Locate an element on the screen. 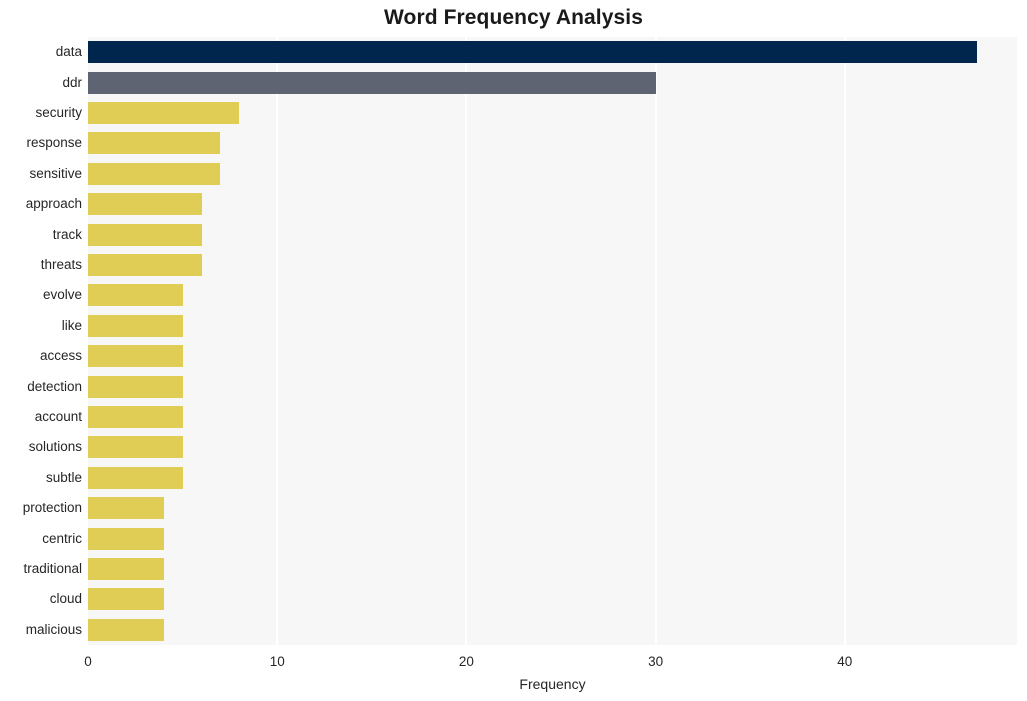 This screenshot has height=701, width=1027. chart-title: Word Frequency Analysis is located at coordinates (513, 17).